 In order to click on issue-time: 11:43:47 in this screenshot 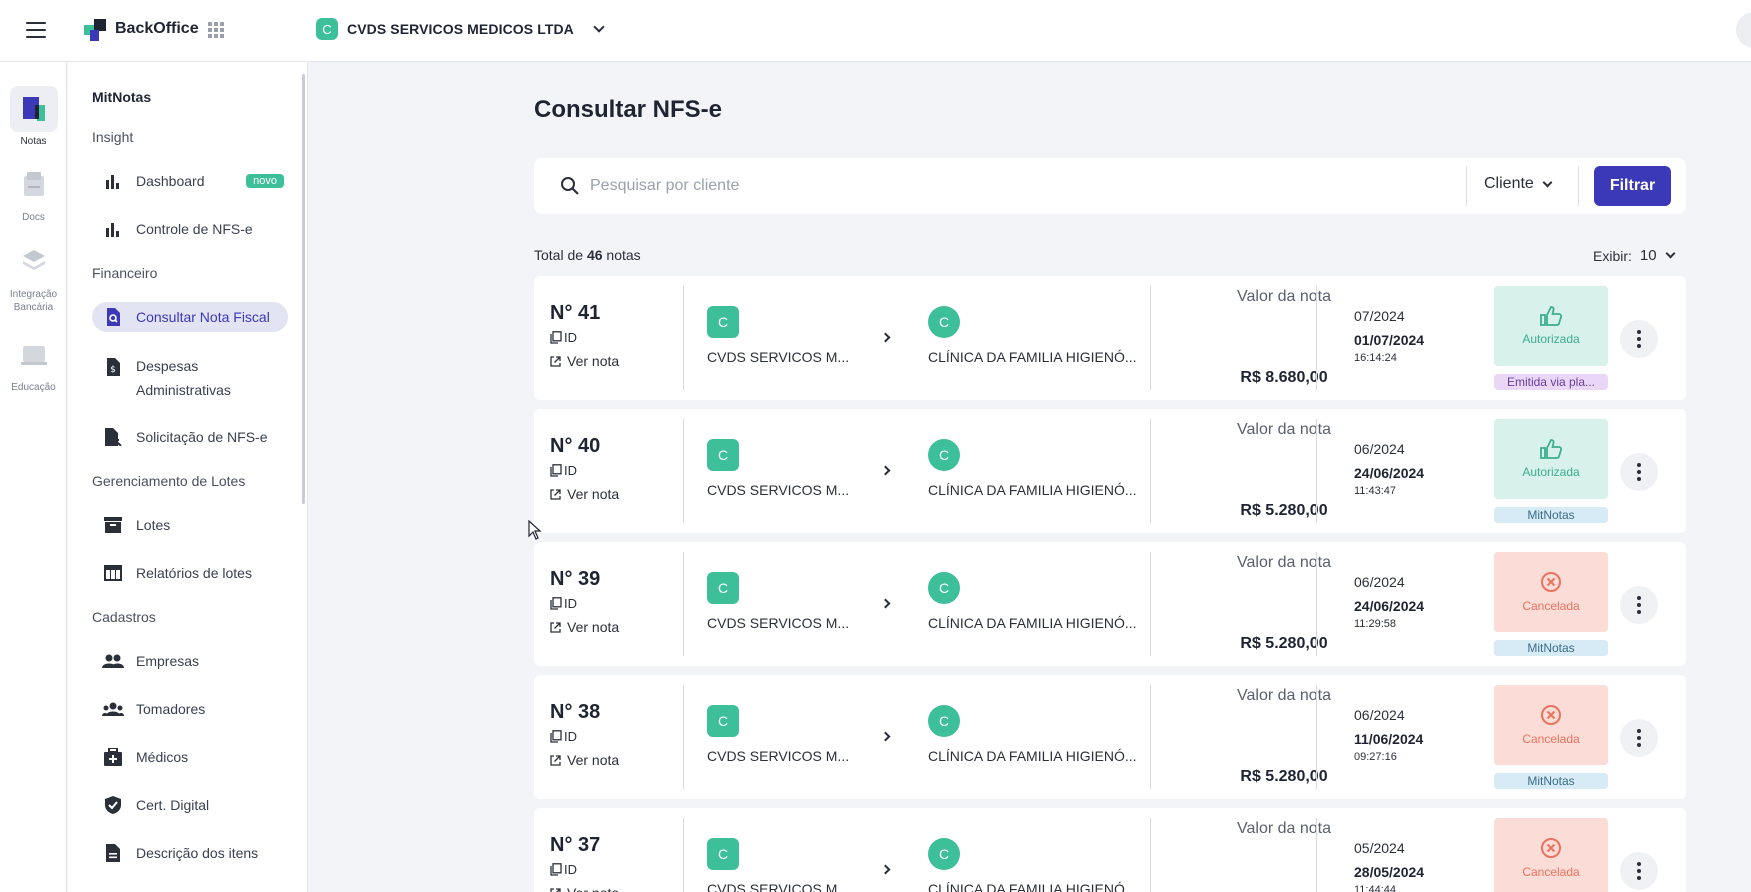, I will do `click(1375, 491)`.